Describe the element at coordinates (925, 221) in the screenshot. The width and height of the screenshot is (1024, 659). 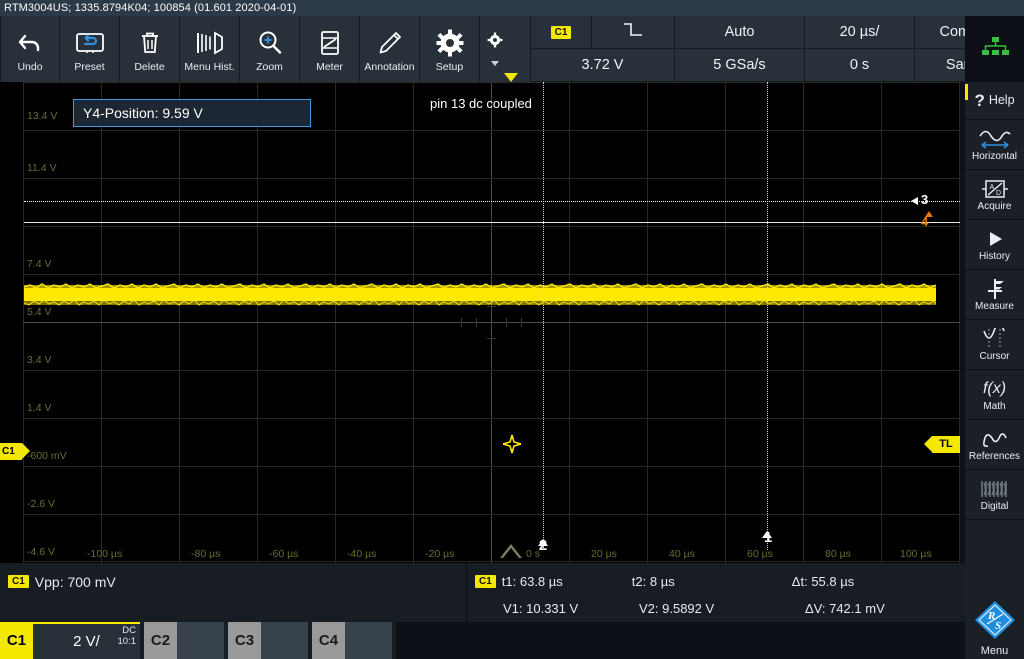
I see `cursor-marker-4-label: 4` at that location.